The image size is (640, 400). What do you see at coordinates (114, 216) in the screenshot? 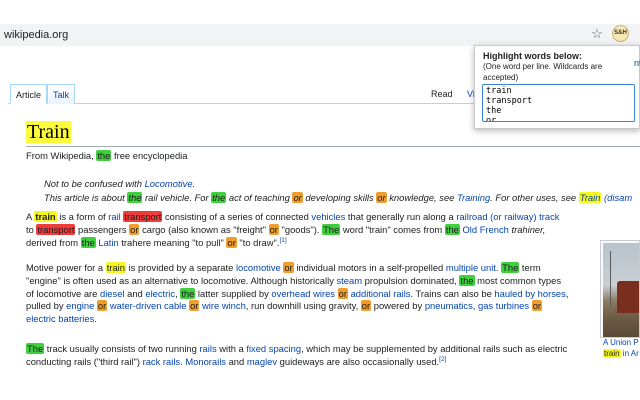
I see `link-rail: rail` at bounding box center [114, 216].